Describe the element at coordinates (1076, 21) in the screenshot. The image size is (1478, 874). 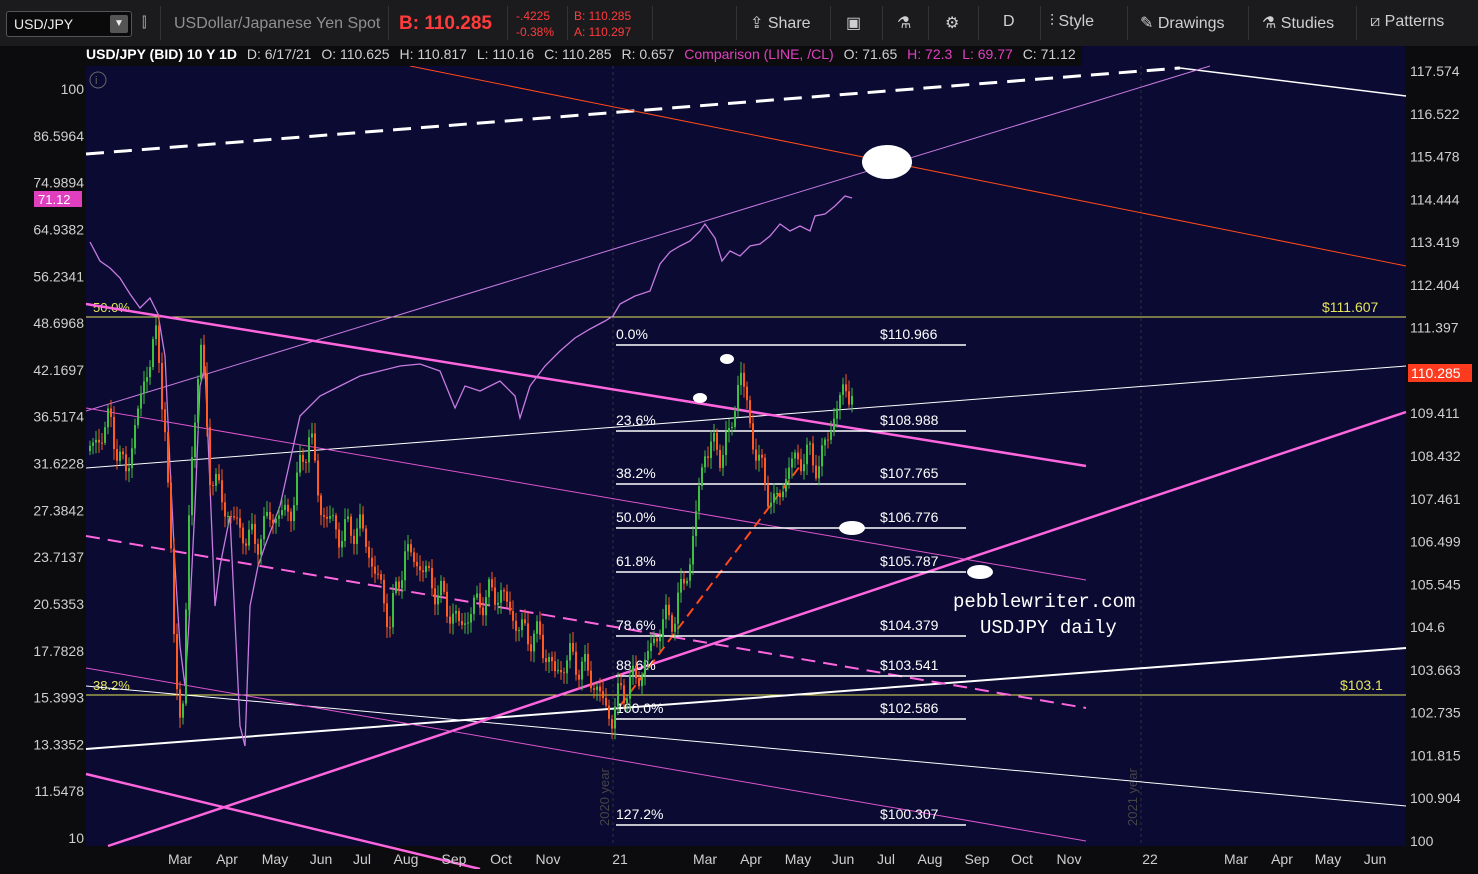
I see `style-label: Style` at that location.